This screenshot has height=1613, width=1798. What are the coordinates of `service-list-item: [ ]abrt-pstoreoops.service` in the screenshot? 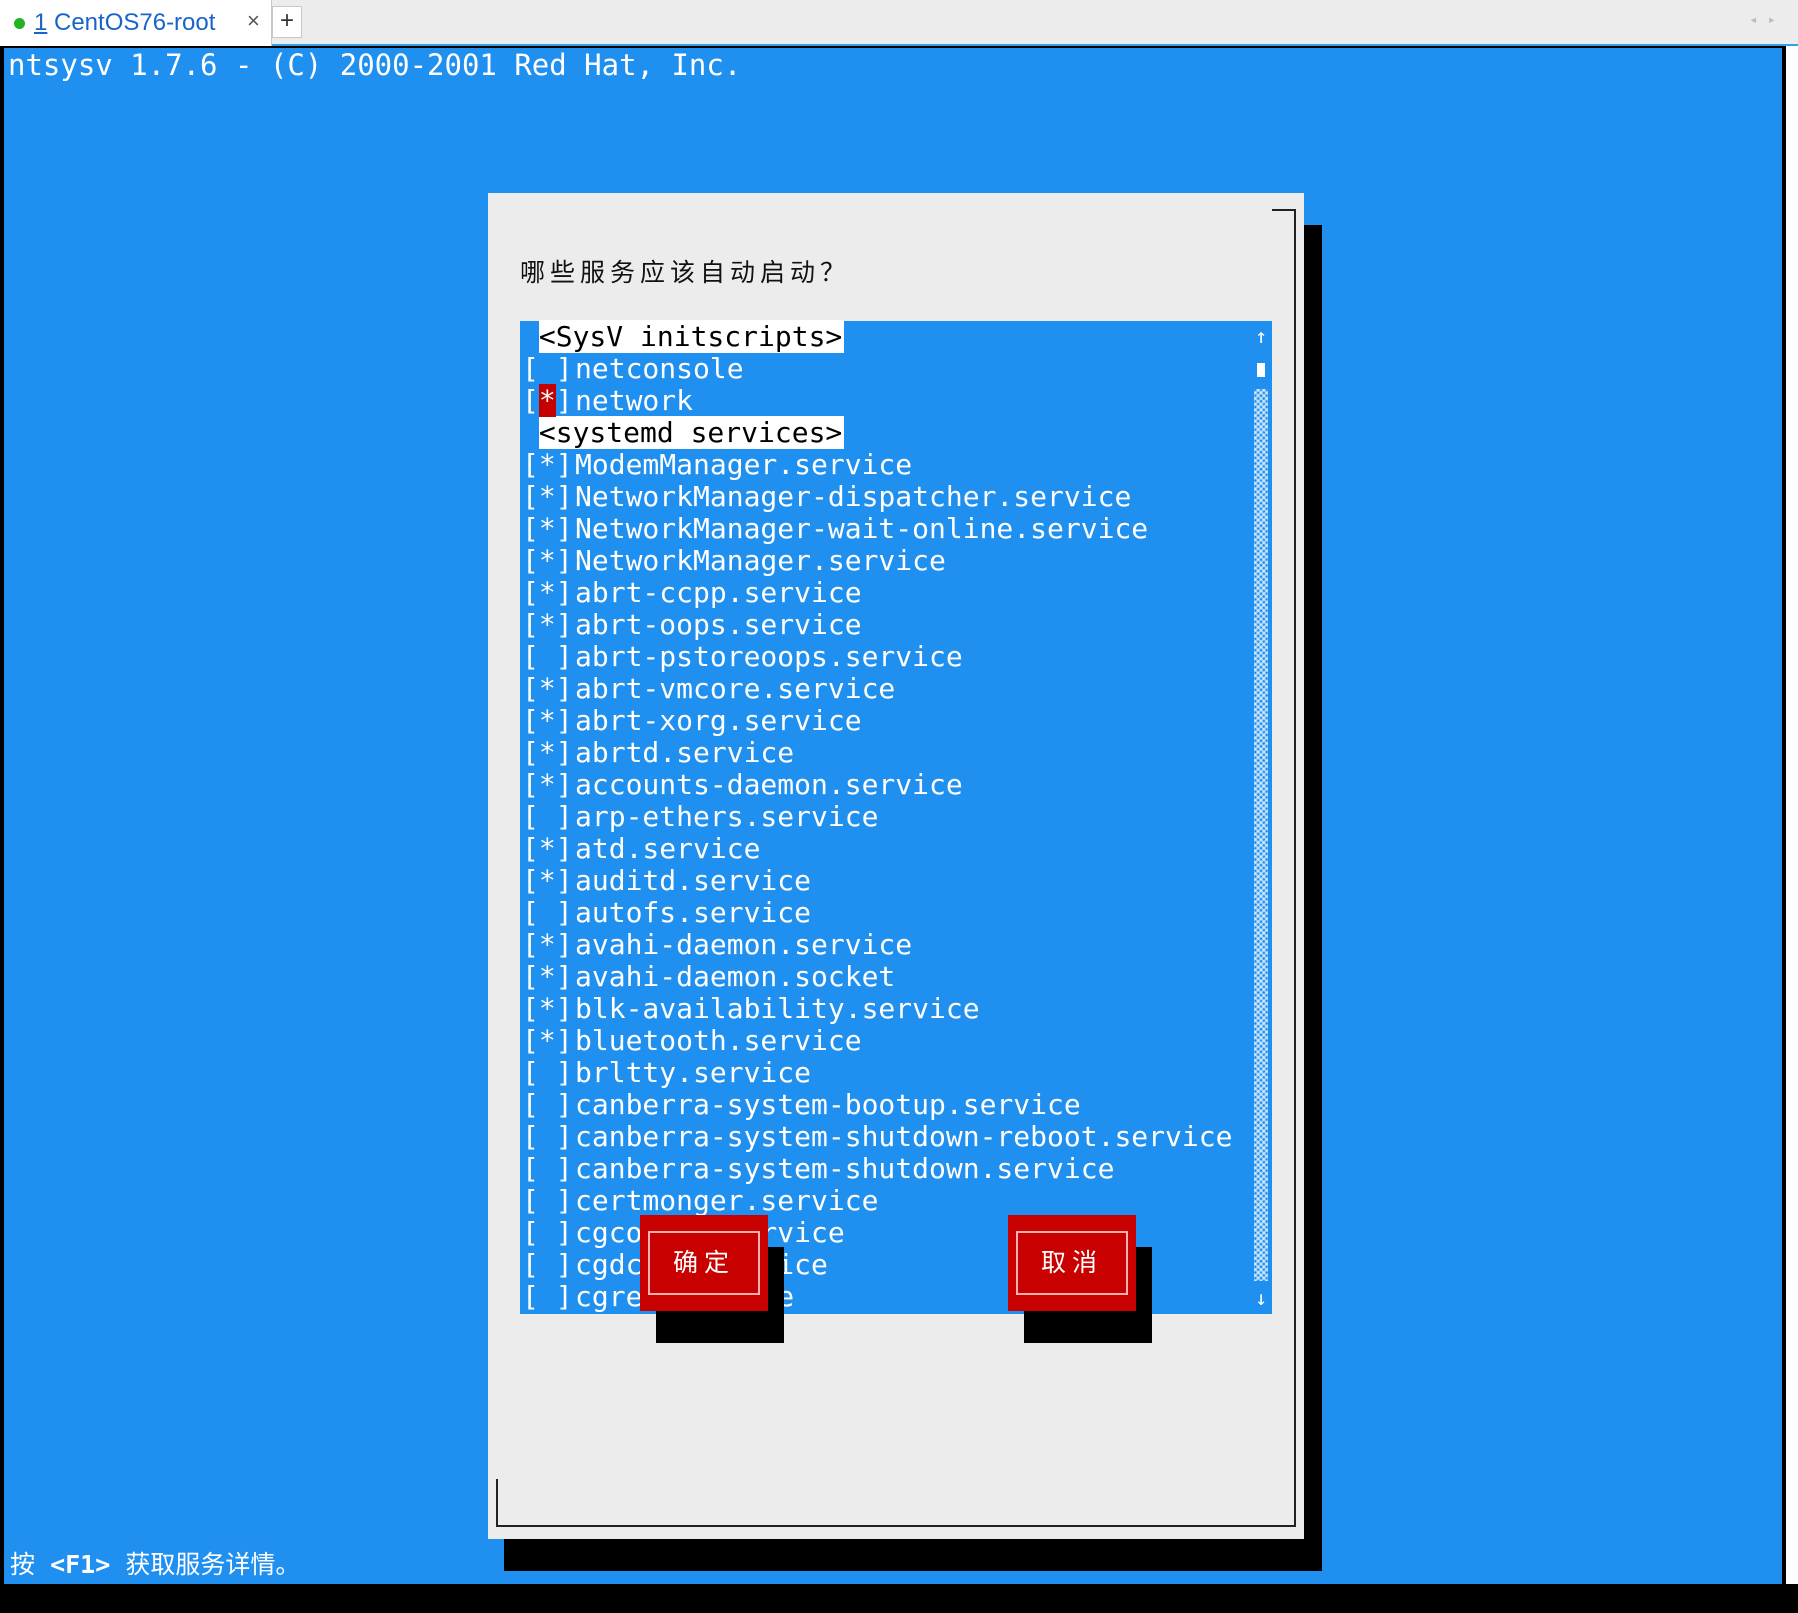 It's located at (742, 657).